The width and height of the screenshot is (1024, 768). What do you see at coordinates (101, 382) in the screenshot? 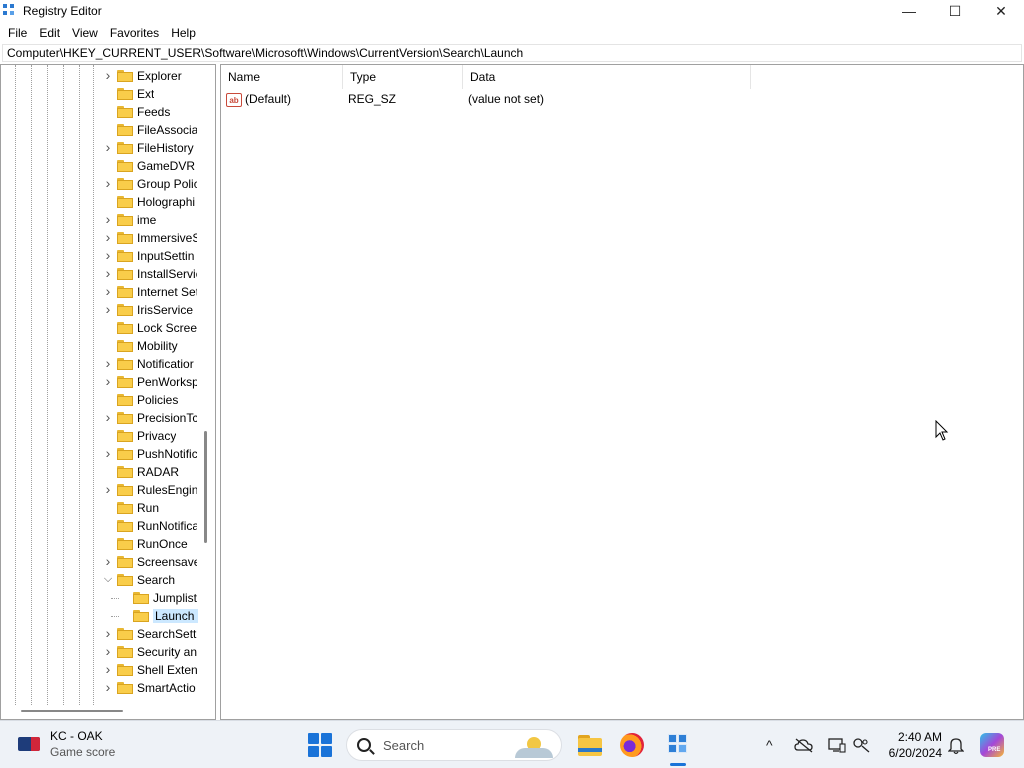
I see `tree-item: › PenWorksp` at bounding box center [101, 382].